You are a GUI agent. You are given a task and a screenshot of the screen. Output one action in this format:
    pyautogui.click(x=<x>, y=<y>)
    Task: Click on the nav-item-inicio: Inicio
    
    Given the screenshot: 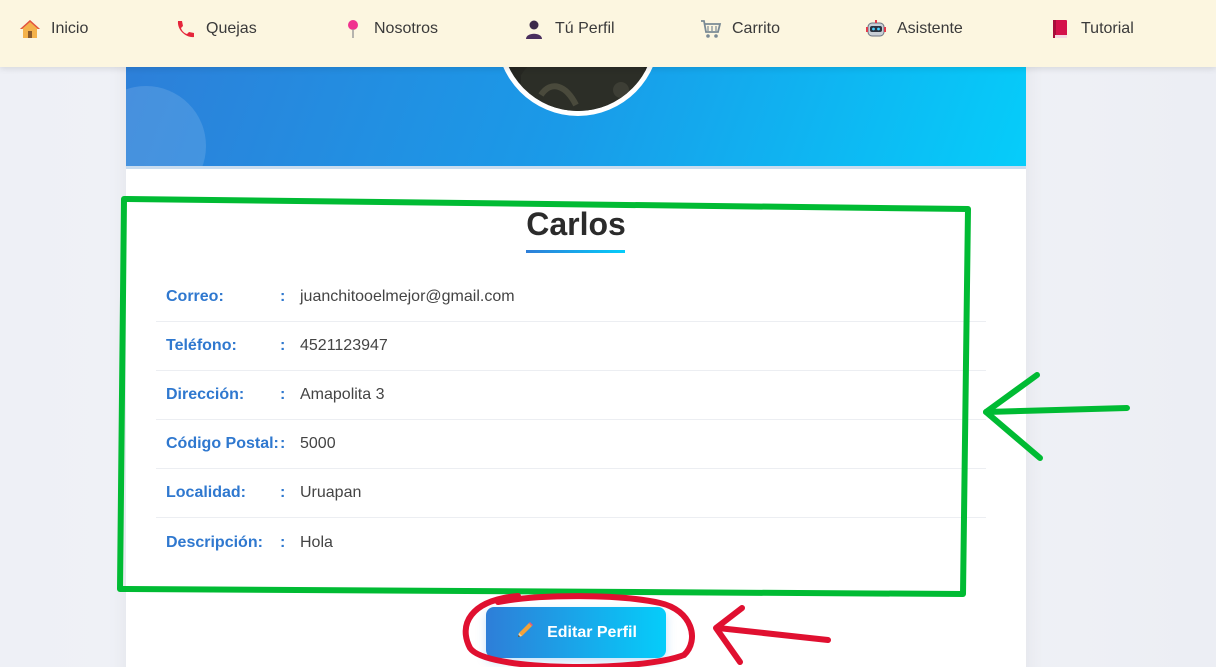 What is the action you would take?
    pyautogui.click(x=53, y=29)
    